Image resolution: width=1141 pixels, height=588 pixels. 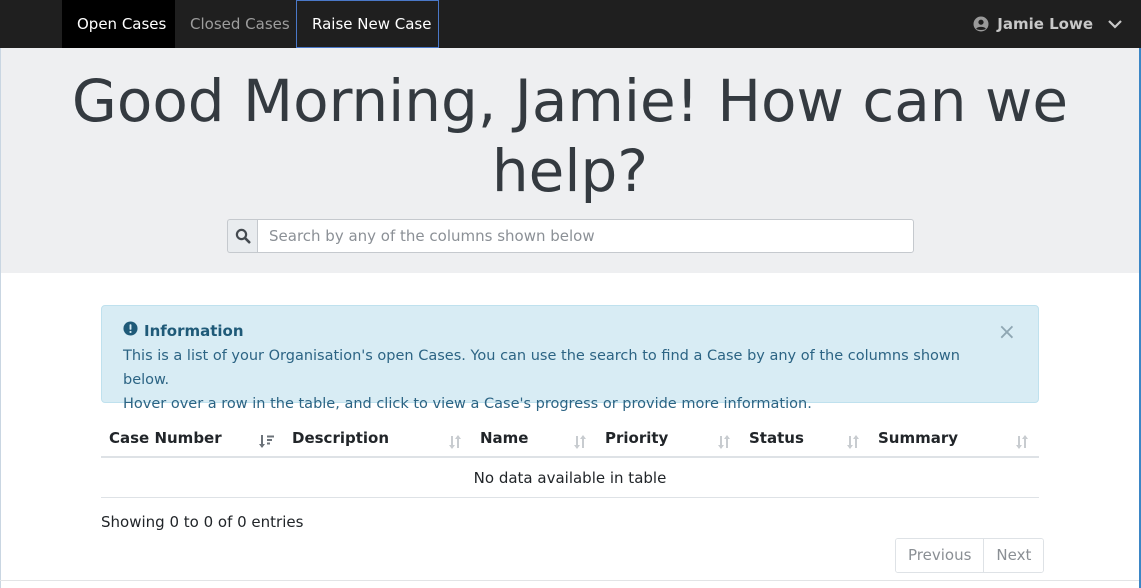 What do you see at coordinates (1115, 24) in the screenshot?
I see `chevron-down-icon` at bounding box center [1115, 24].